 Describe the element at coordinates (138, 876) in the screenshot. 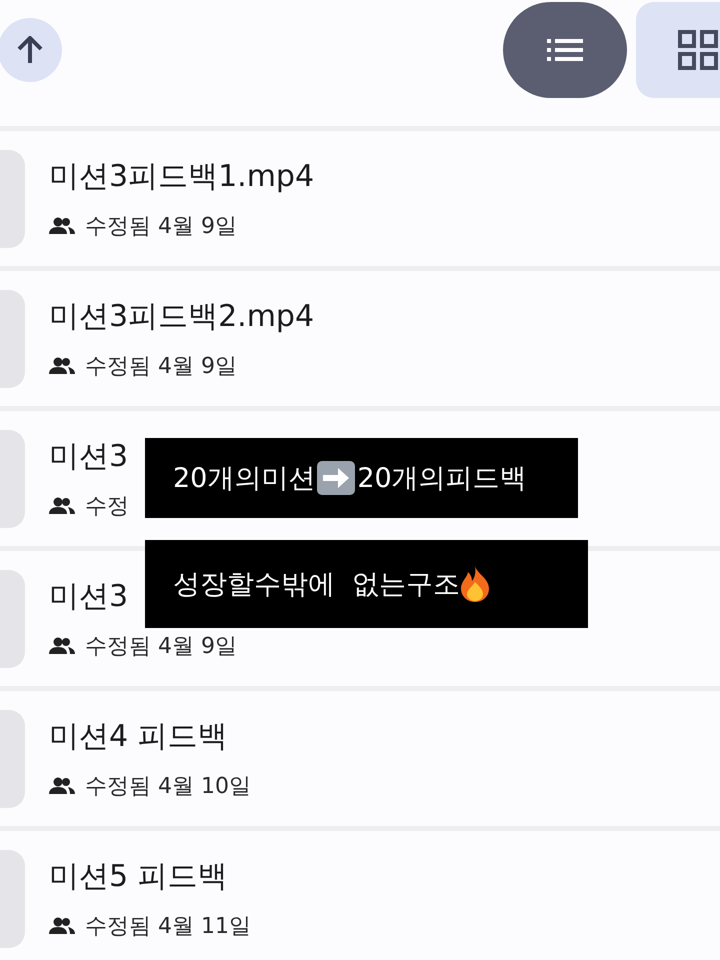

I see `file-name: 미션5 피드백` at that location.